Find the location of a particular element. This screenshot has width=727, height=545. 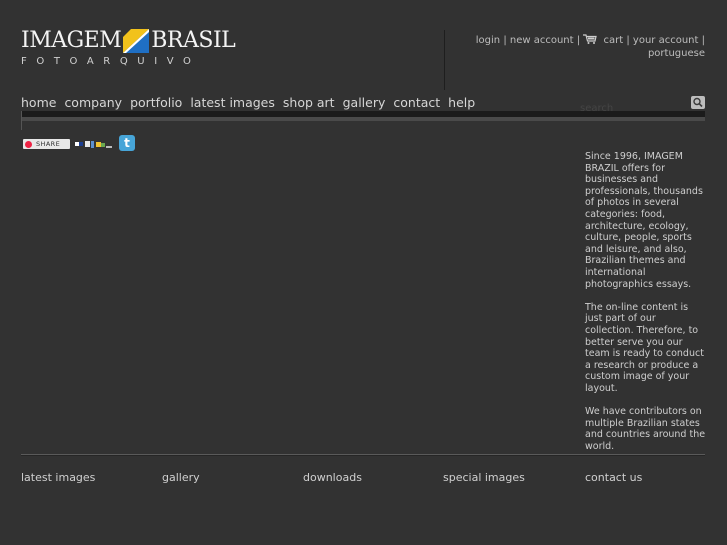

nav-help: help is located at coordinates (461, 102).